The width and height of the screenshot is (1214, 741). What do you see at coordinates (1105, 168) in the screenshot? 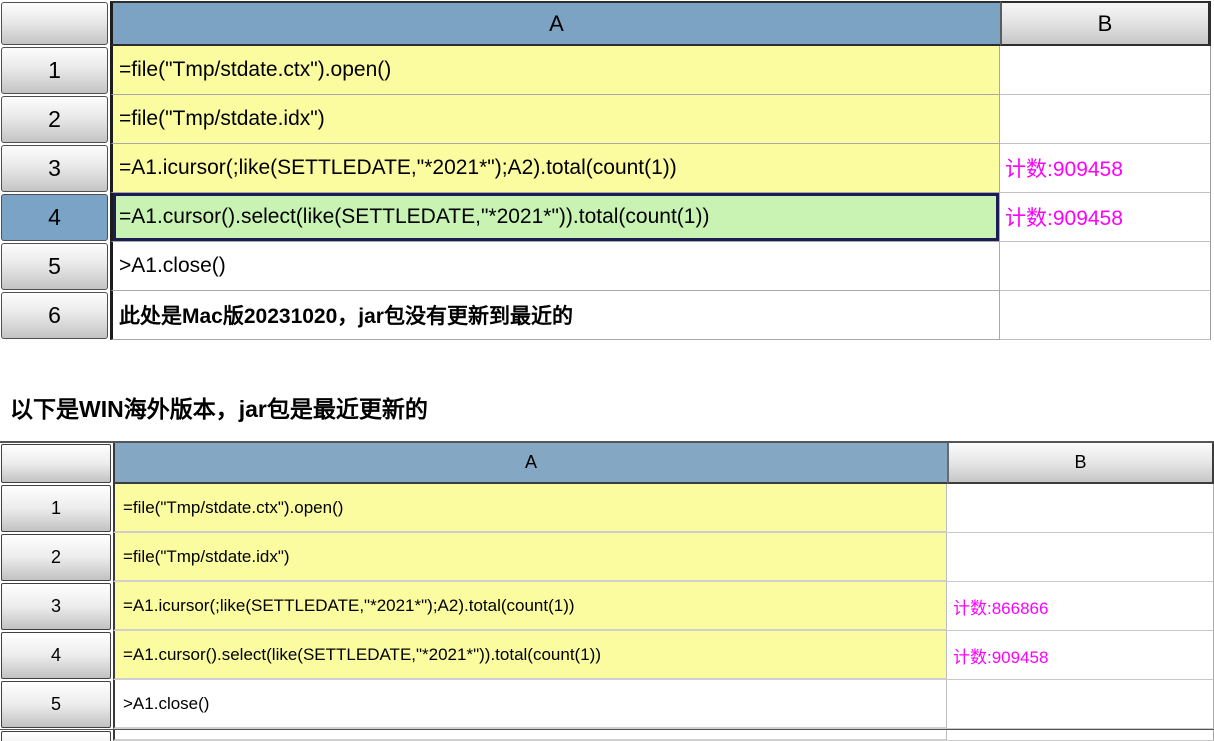
I see `cell-b3-count-value: 计数:909458` at bounding box center [1105, 168].